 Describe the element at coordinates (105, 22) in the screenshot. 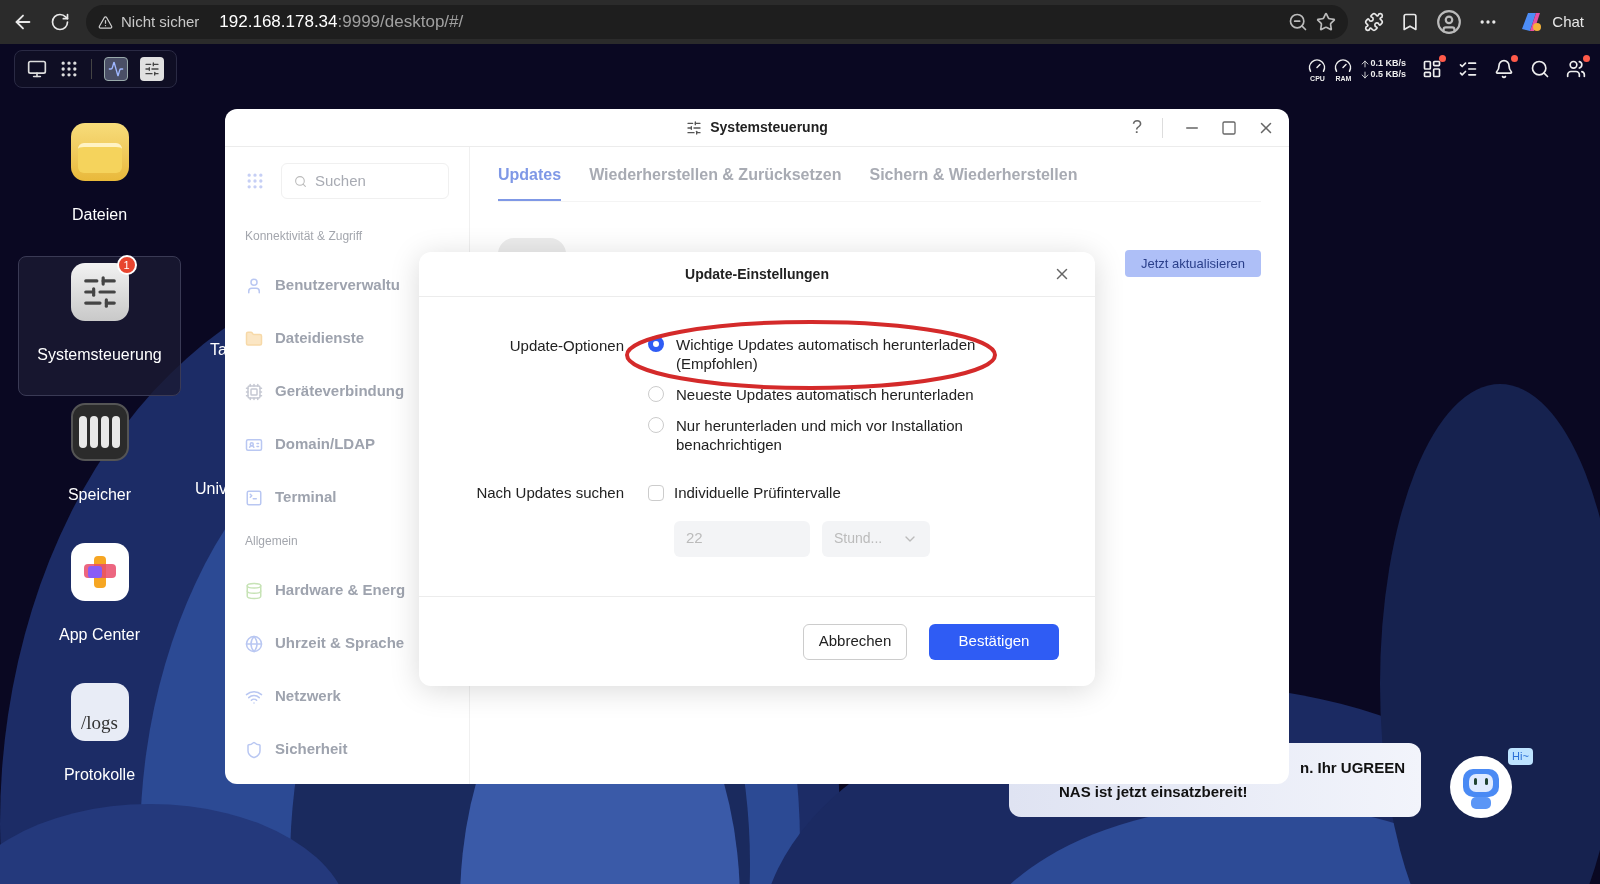

I see `warning-icon` at that location.